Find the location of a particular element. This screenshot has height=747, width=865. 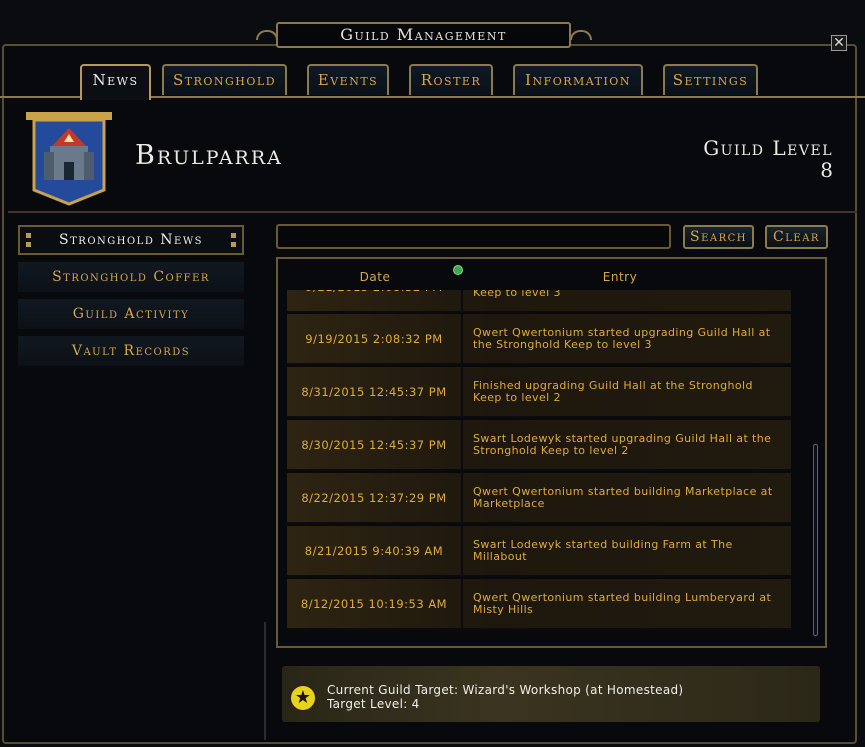

tab-stronghold: Stronghold is located at coordinates (224, 79).